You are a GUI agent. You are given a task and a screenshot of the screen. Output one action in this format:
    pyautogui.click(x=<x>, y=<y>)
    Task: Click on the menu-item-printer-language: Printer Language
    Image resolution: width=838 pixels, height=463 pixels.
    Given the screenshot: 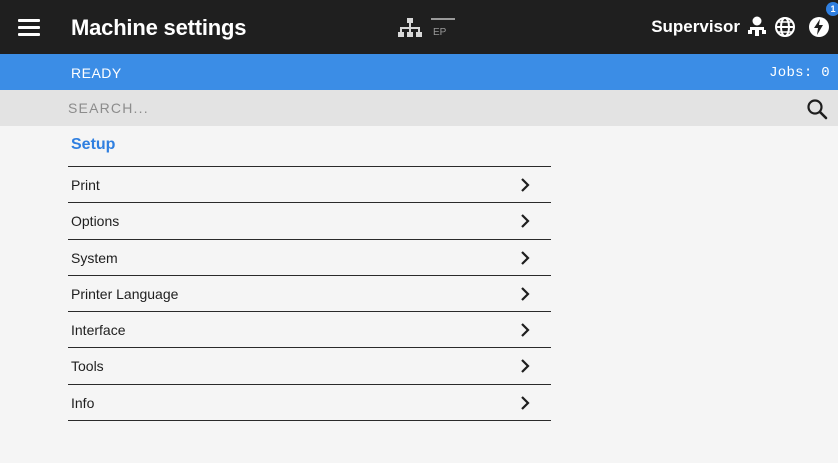 What is the action you would take?
    pyautogui.click(x=309, y=294)
    